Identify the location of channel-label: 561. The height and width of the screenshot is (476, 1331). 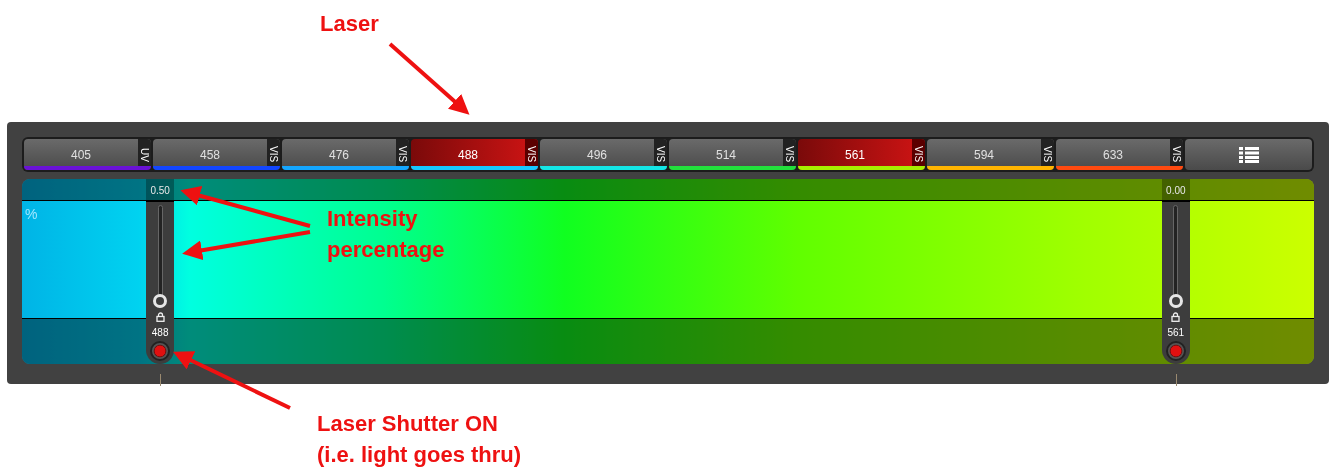
(1176, 333).